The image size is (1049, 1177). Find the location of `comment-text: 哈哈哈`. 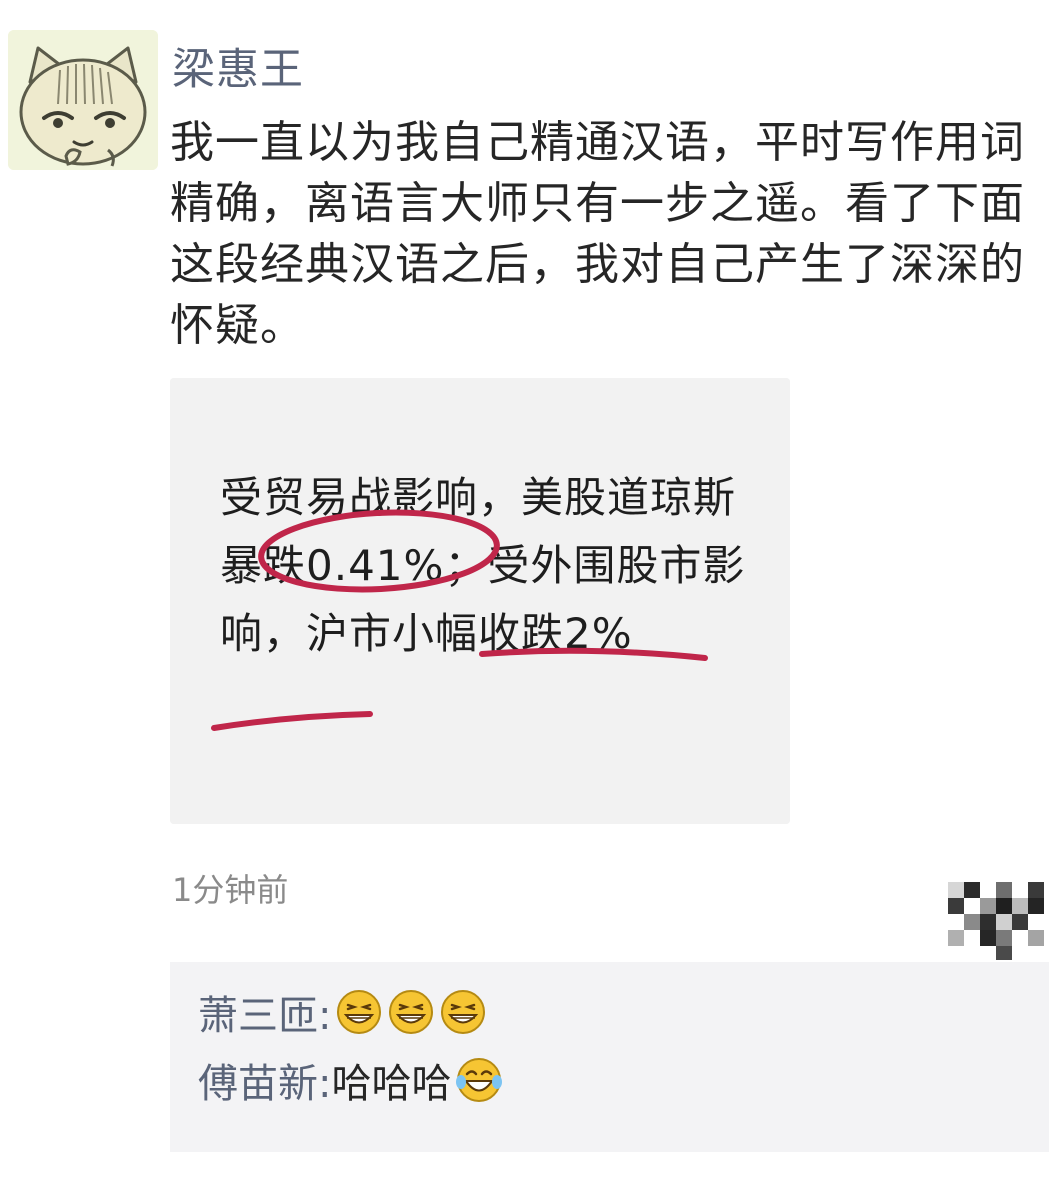

comment-text: 哈哈哈 is located at coordinates (391, 1084).